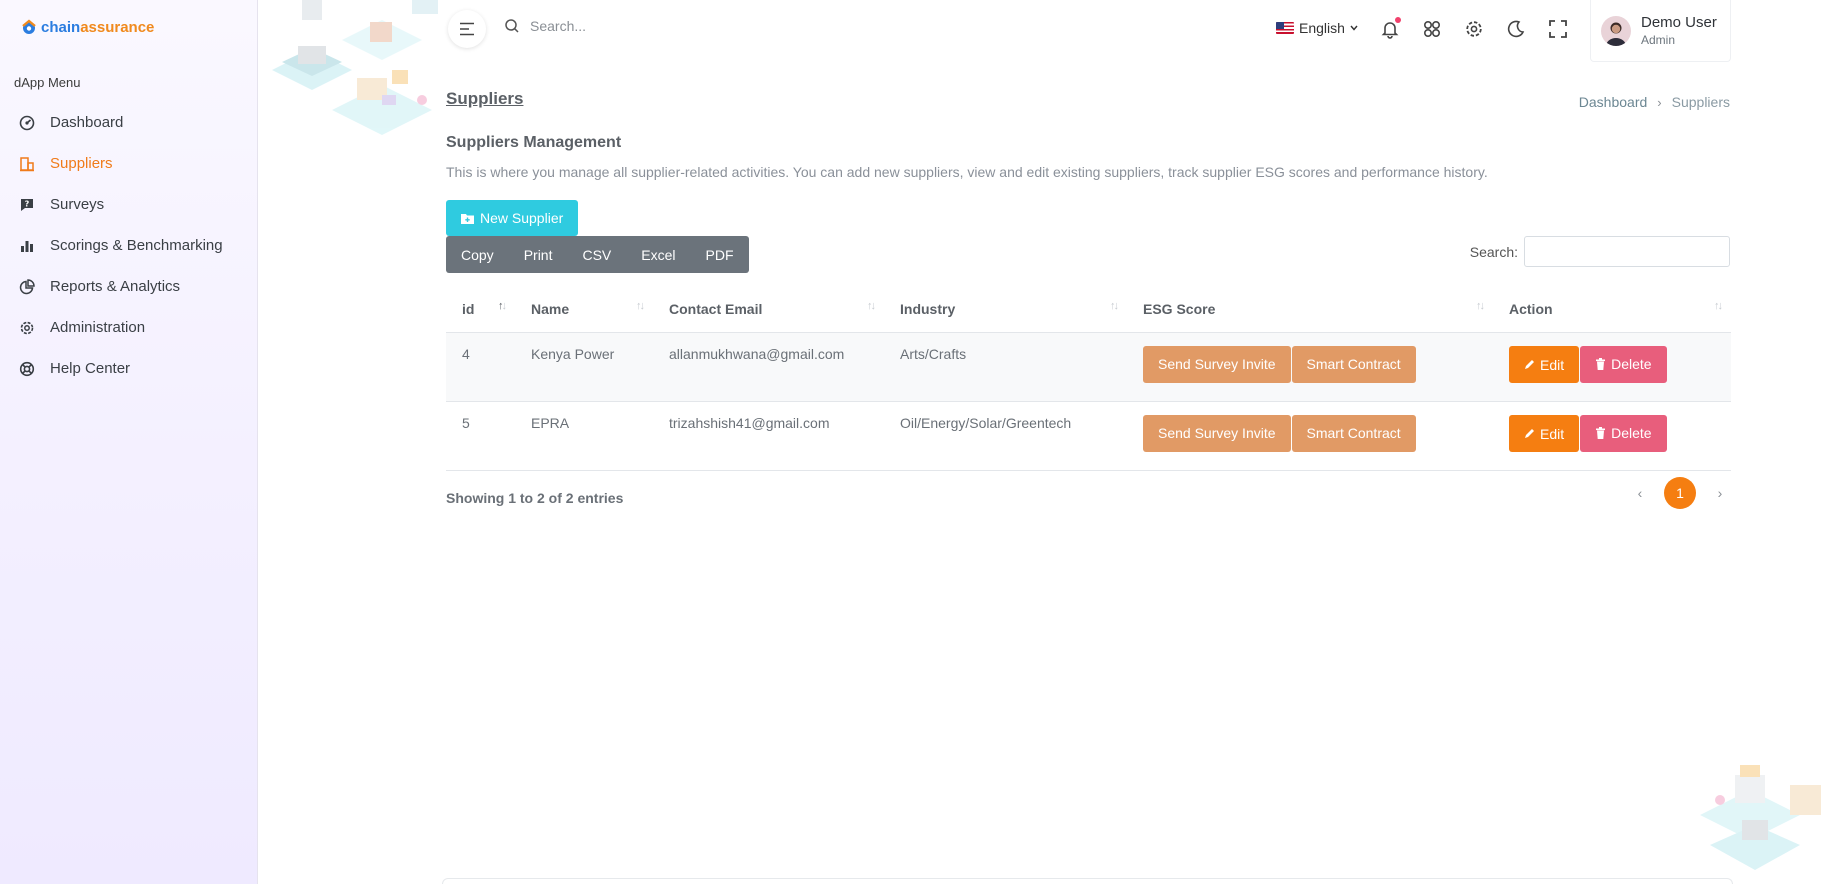  Describe the element at coordinates (484, 99) in the screenshot. I see `page-title: Suppliers` at that location.